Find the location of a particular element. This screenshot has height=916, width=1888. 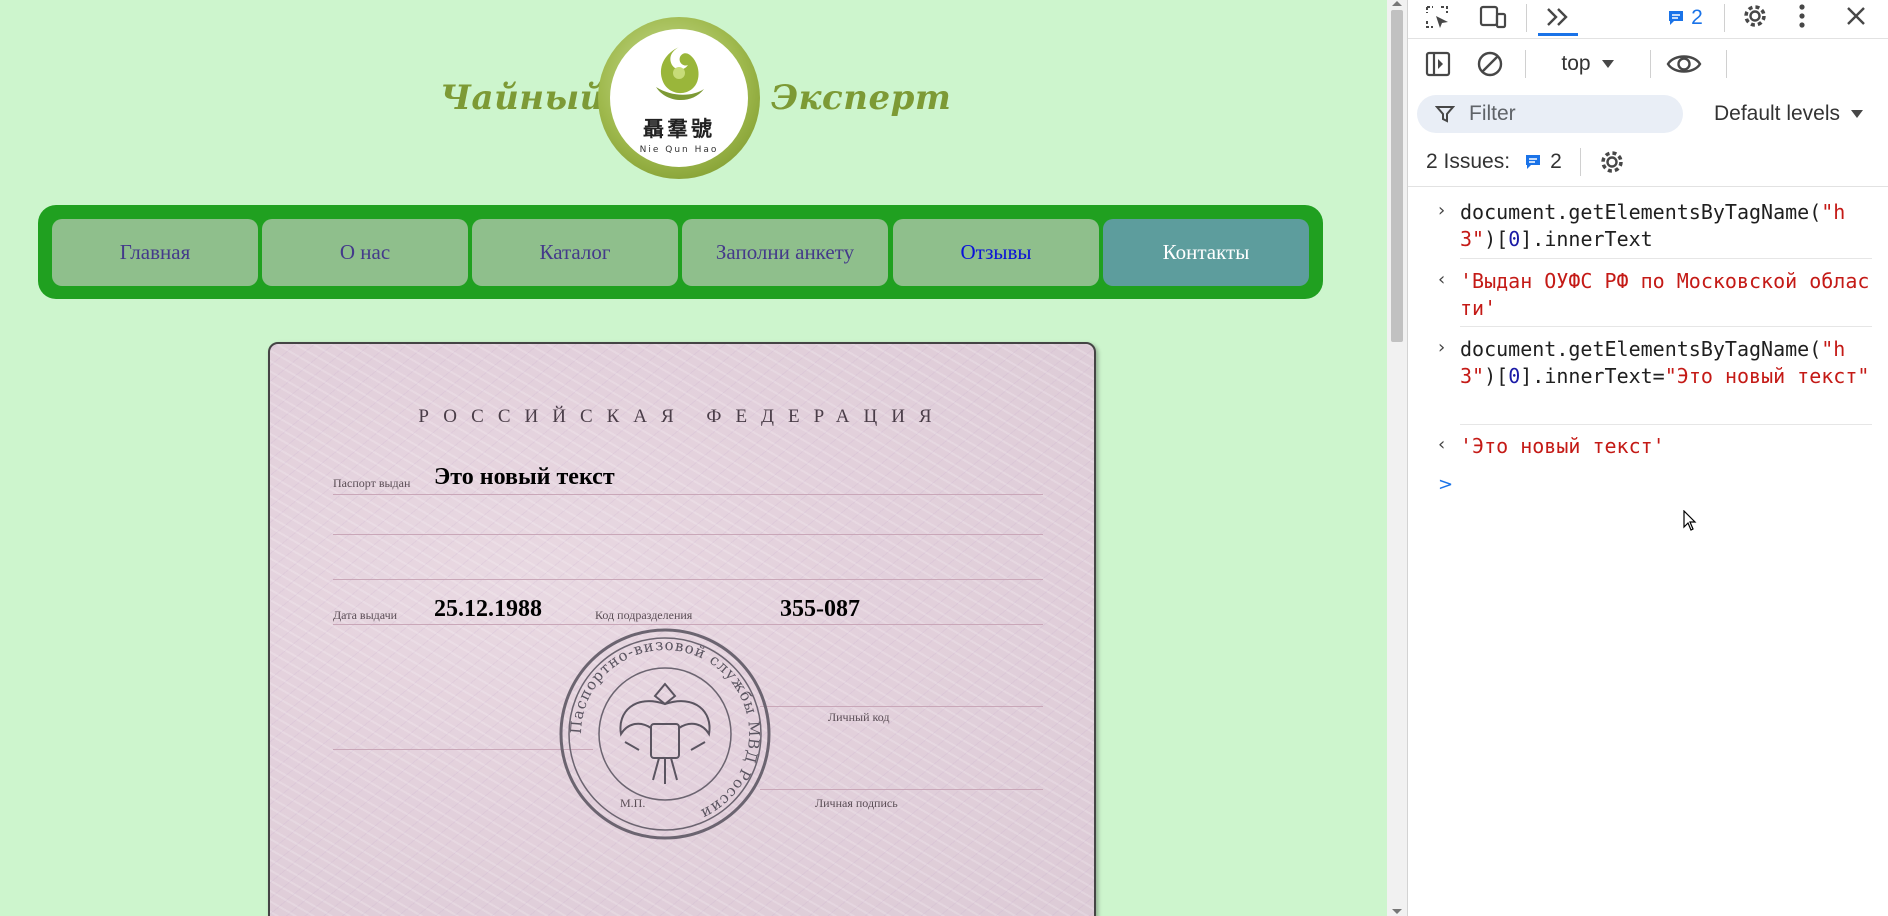

settings-gear-icon is located at coordinates (1755, 16).